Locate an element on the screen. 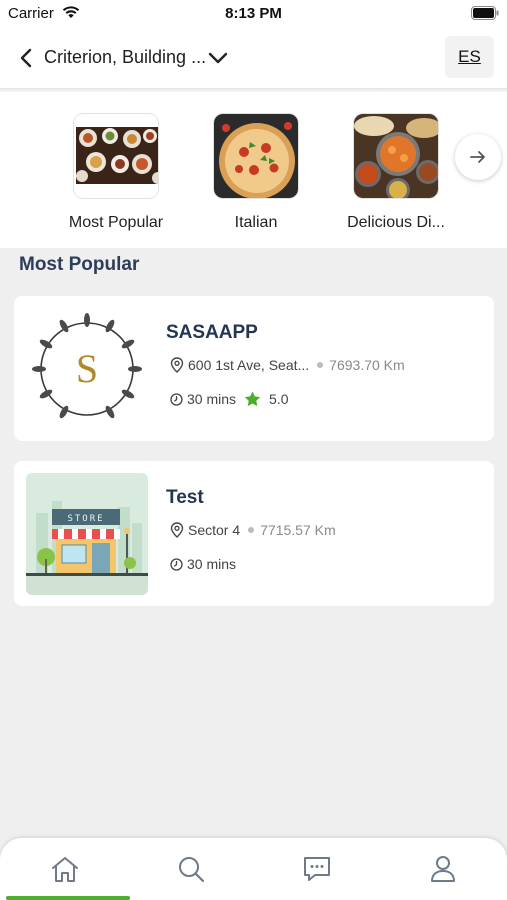  profile-icon is located at coordinates (443, 869).